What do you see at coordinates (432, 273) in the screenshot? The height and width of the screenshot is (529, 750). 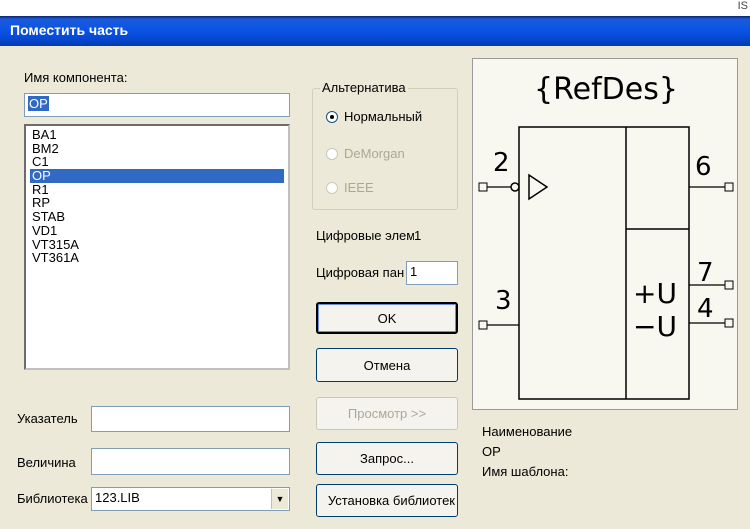 I see `digital-panel-input: 1` at bounding box center [432, 273].